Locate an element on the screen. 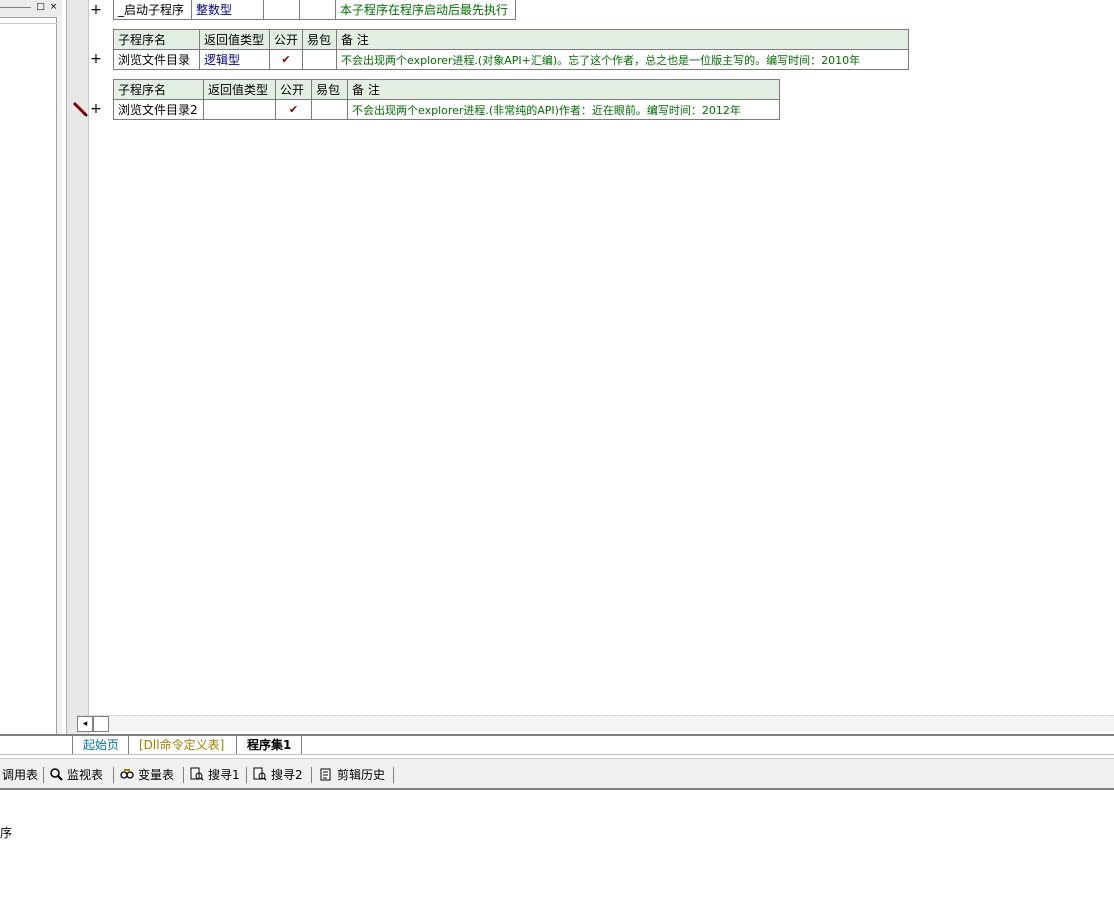  magnifier-icon is located at coordinates (56, 774).